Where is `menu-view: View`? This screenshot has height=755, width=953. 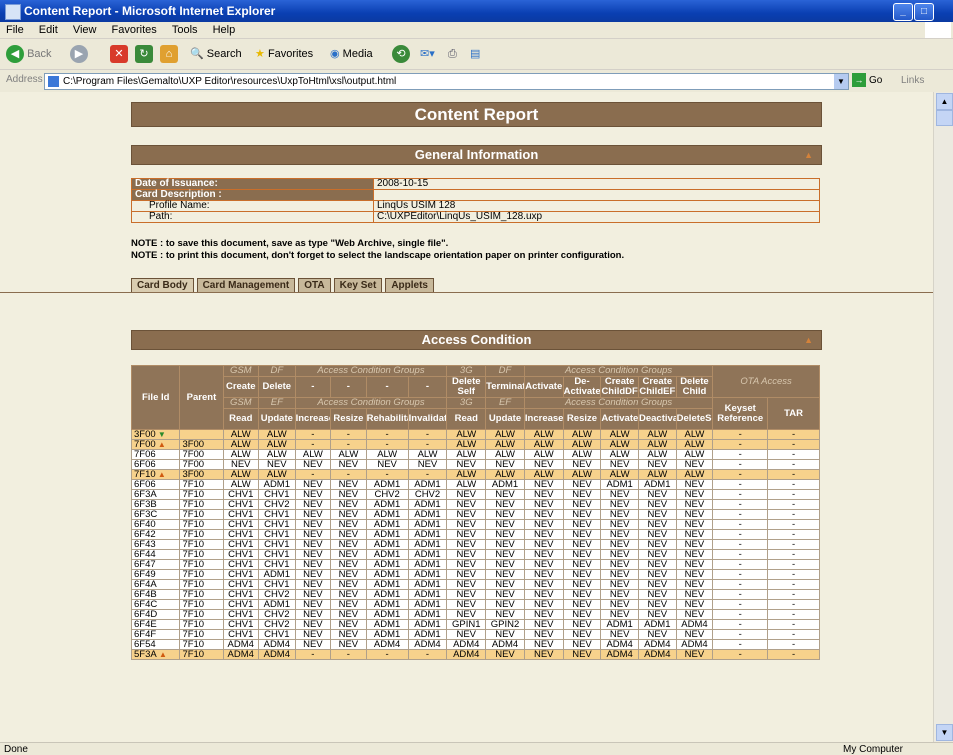 menu-view: View is located at coordinates (85, 30).